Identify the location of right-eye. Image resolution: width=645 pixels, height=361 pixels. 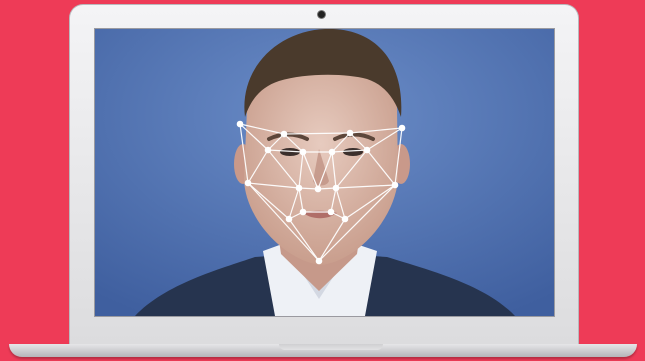
(353, 152).